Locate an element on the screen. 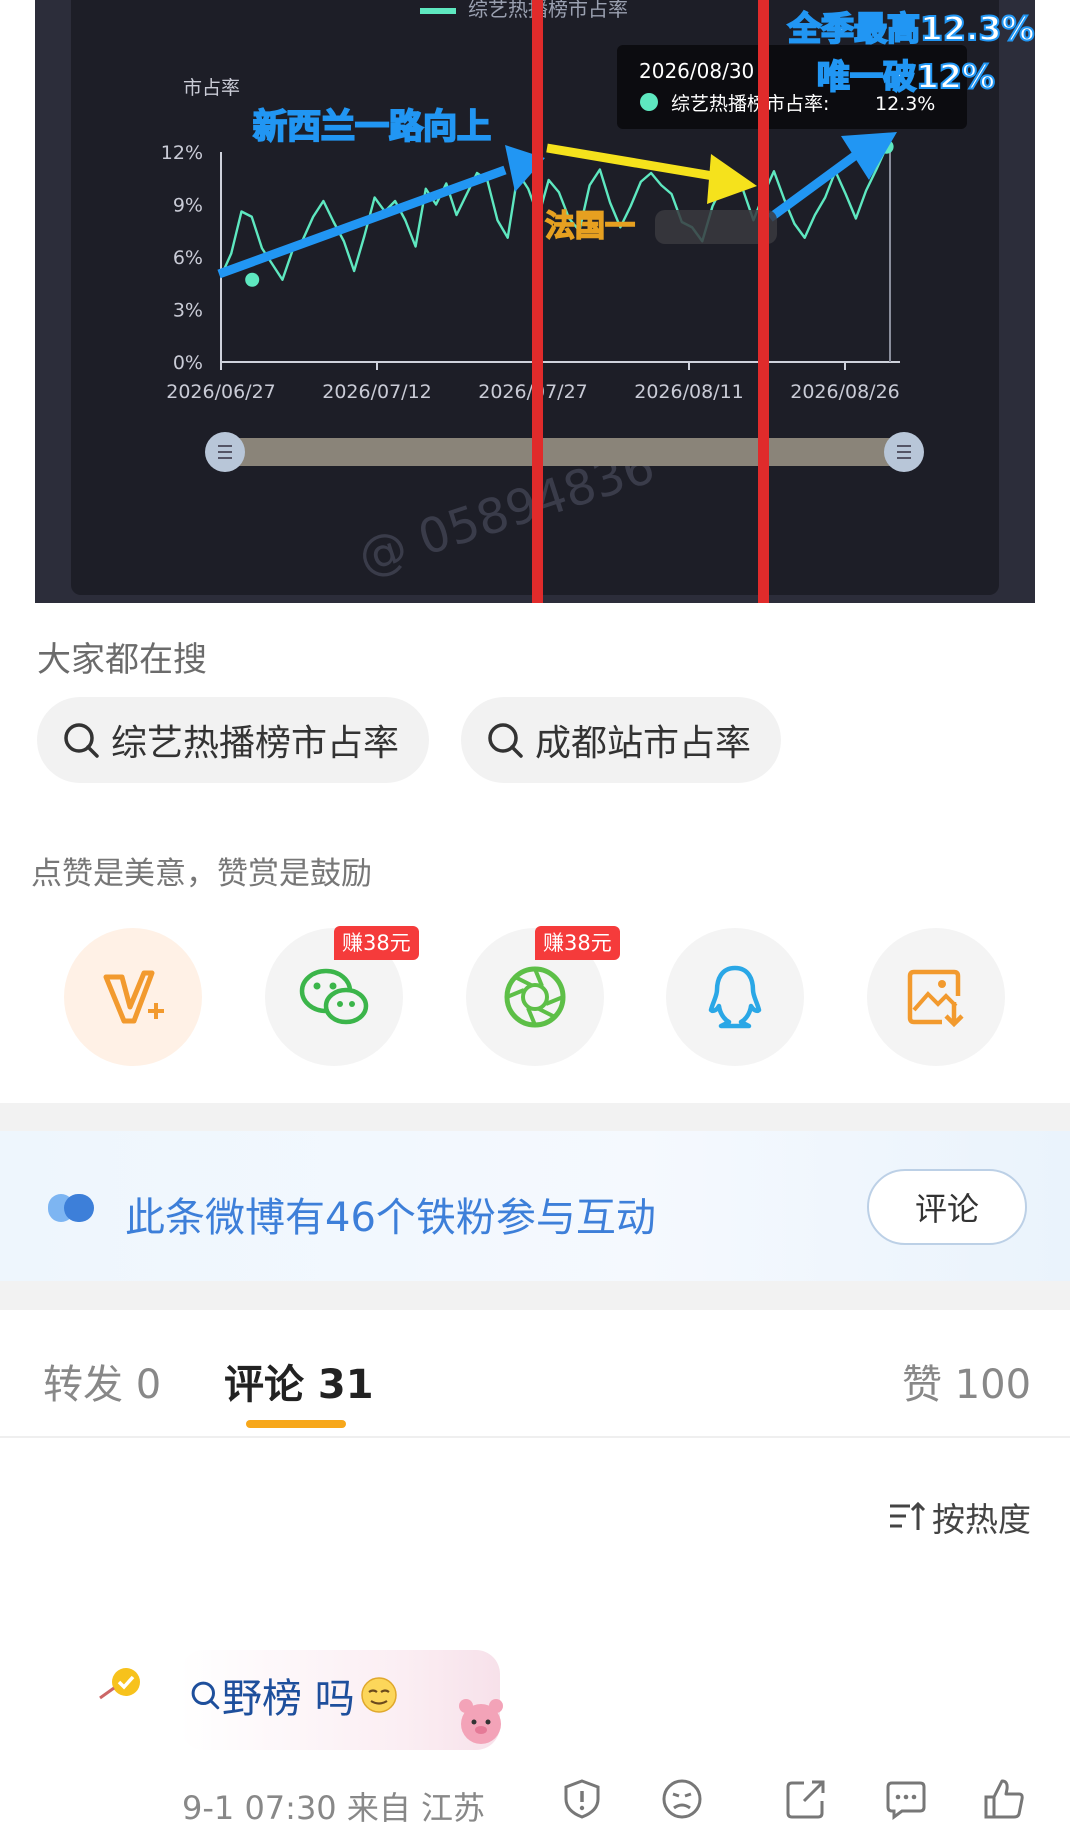 Image resolution: width=1070 pixels, height=1829 pixels. search-chip-2: 成都站市占率 is located at coordinates (621, 740).